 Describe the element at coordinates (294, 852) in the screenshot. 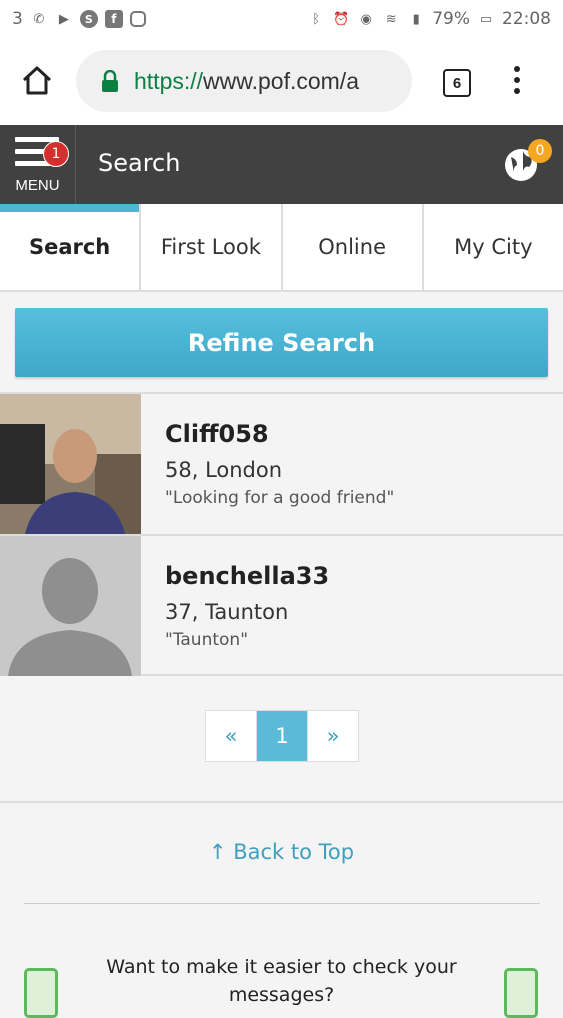

I see `back-to-top-label: Back to Top` at that location.